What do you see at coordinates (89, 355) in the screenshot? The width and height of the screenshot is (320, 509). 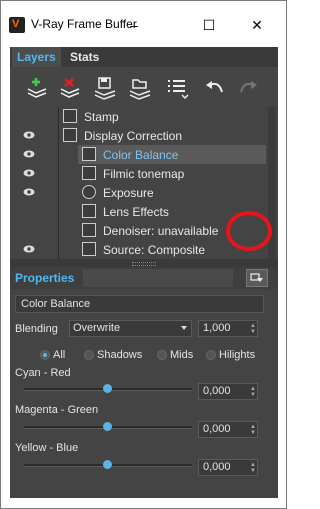 I see `range-shadows-radio` at bounding box center [89, 355].